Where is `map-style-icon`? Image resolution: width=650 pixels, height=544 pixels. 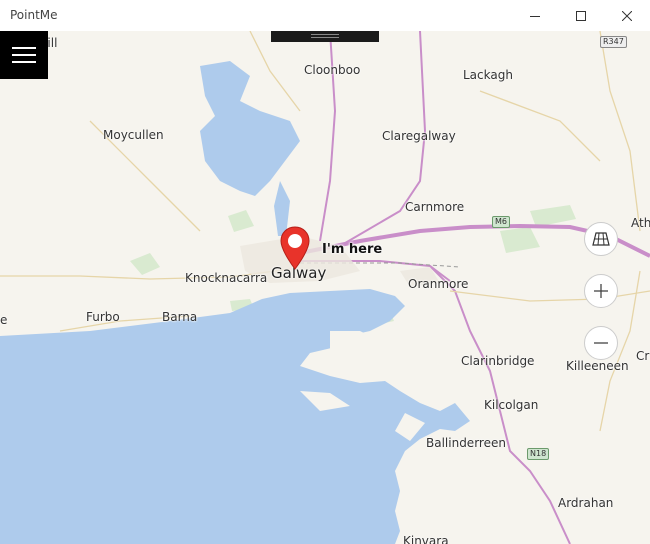 map-style-icon is located at coordinates (601, 239).